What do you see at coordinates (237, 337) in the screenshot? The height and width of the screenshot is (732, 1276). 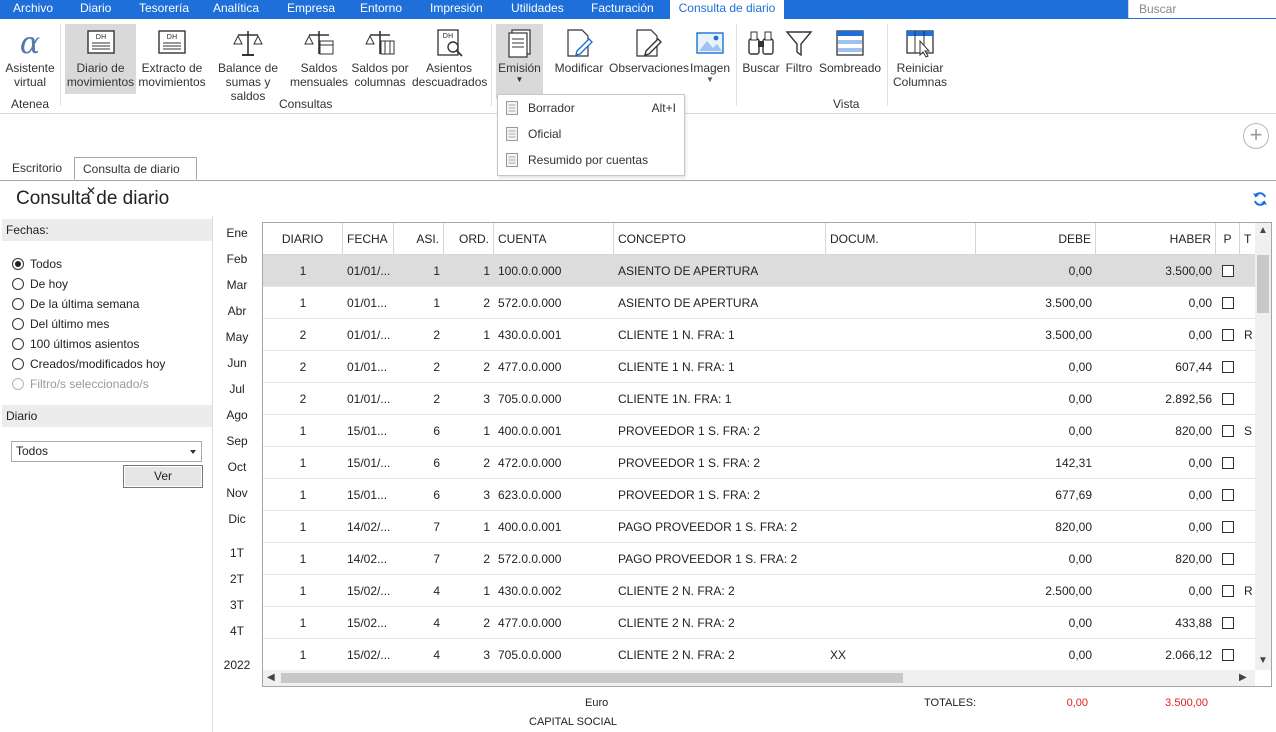 I see `period-month: May` at bounding box center [237, 337].